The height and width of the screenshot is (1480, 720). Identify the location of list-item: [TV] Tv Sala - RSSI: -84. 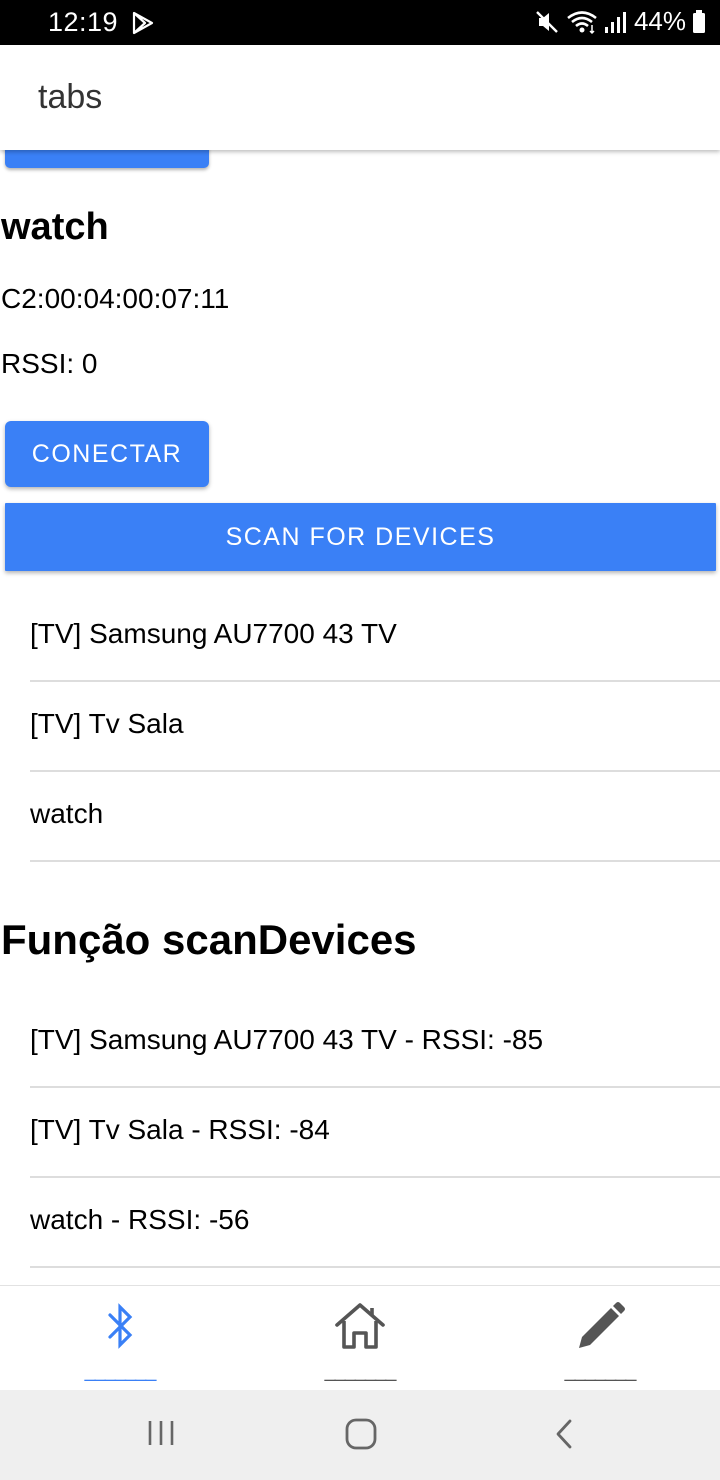
(375, 1133).